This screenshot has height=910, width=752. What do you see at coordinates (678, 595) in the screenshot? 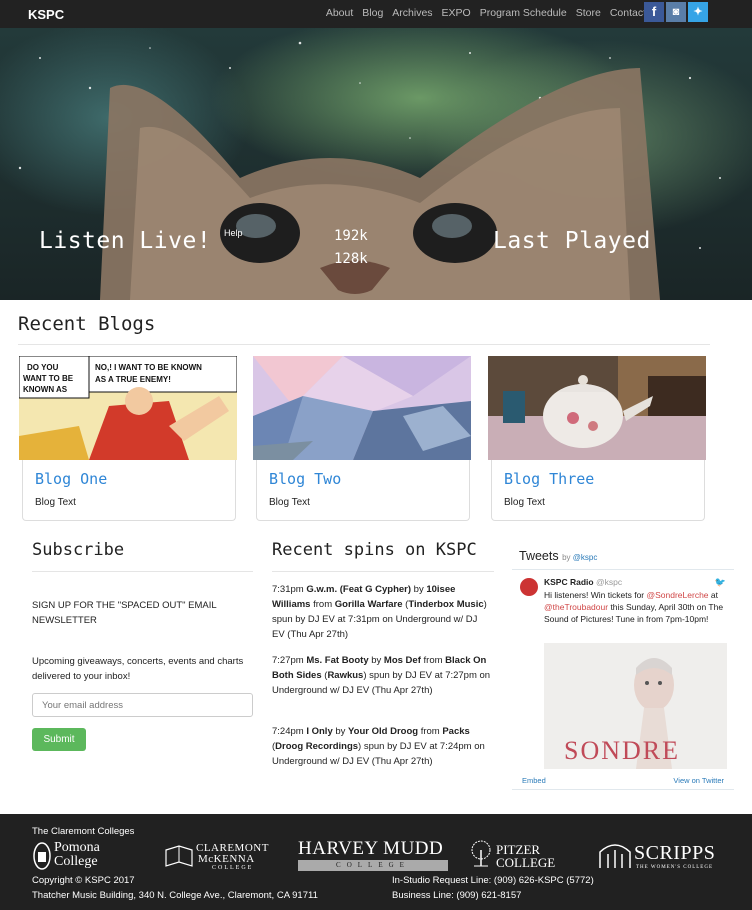
I see `mention-link: @SondreLerche` at bounding box center [678, 595].